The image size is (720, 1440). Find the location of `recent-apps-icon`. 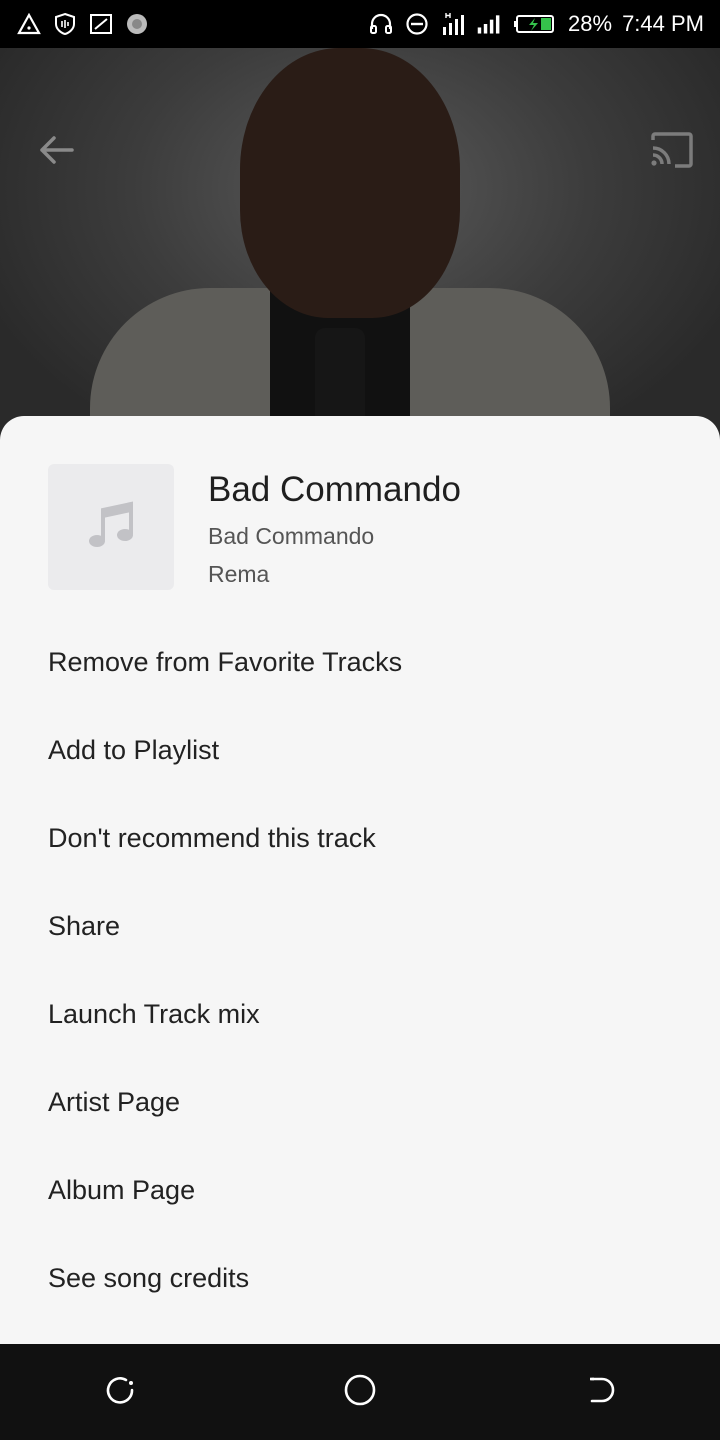

recent-apps-icon is located at coordinates (120, 1392).